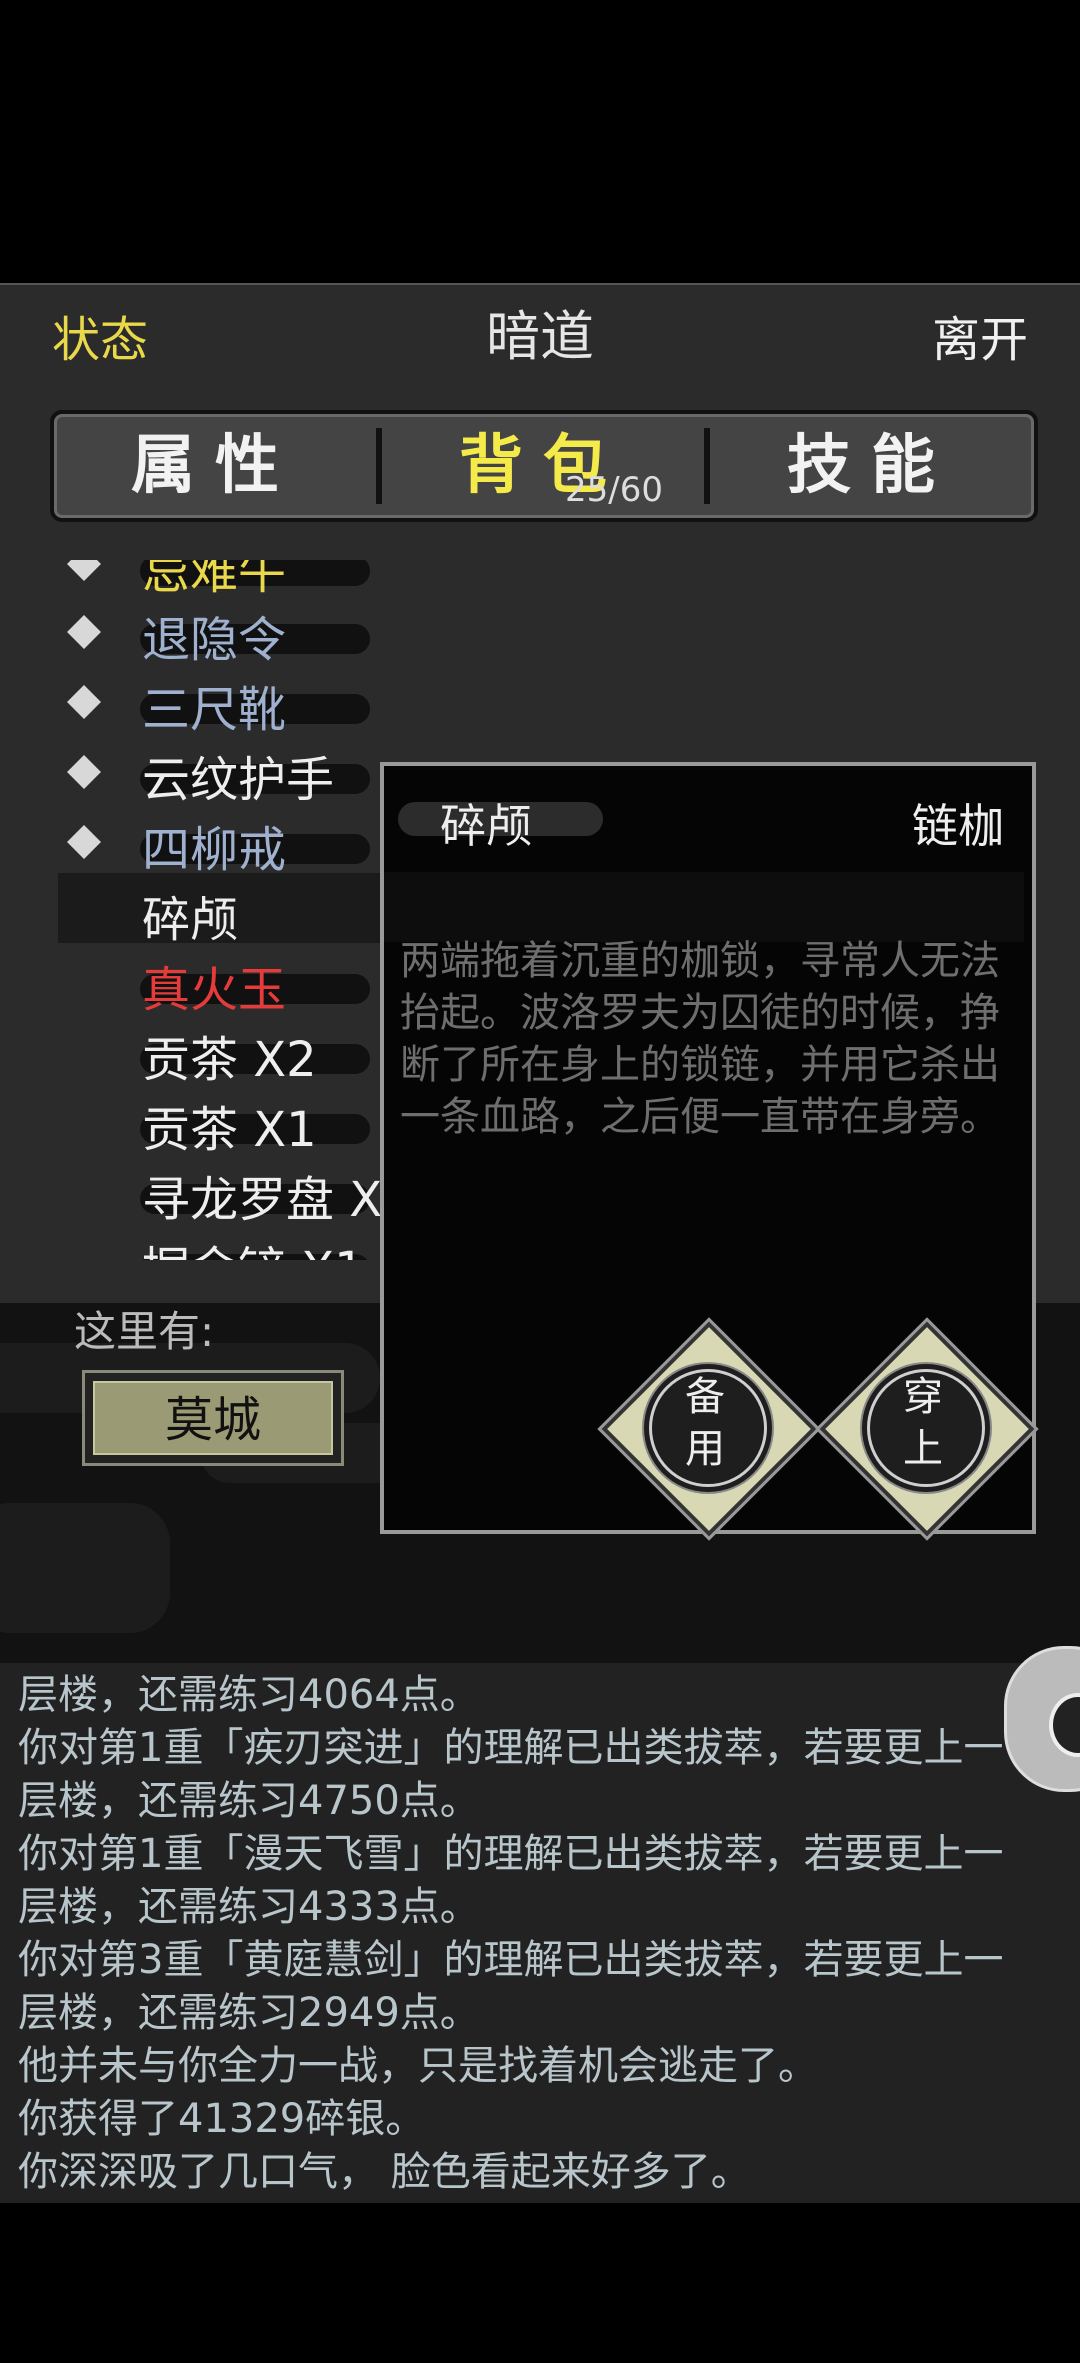 The height and width of the screenshot is (2363, 1080). What do you see at coordinates (544, 466) in the screenshot?
I see `tab-bar: 属性 背包 技能` at bounding box center [544, 466].